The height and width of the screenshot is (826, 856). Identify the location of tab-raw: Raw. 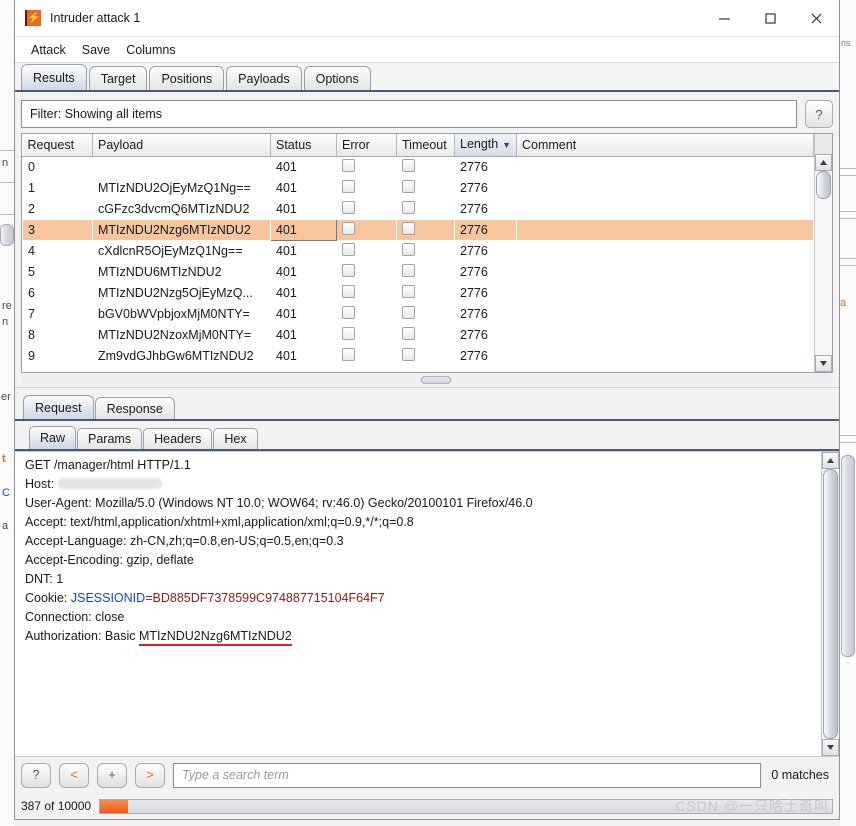
(53, 437).